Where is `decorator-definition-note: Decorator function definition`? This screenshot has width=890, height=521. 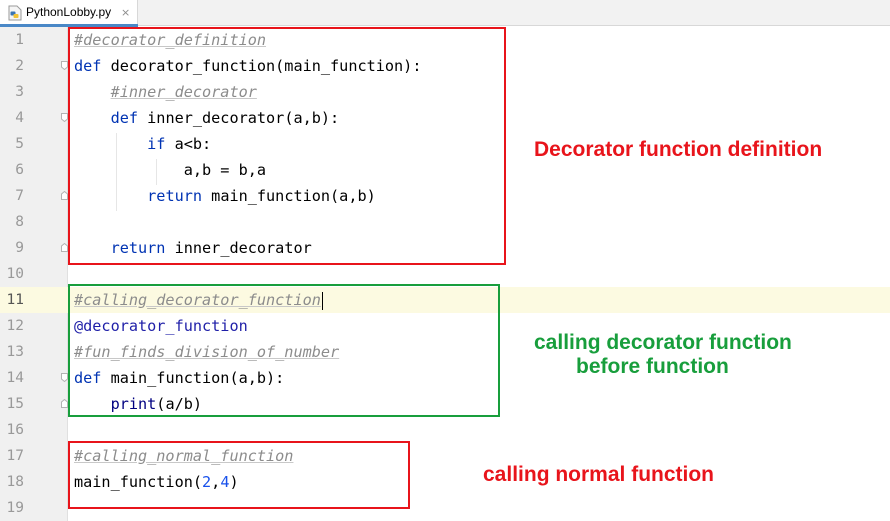 decorator-definition-note: Decorator function definition is located at coordinates (678, 149).